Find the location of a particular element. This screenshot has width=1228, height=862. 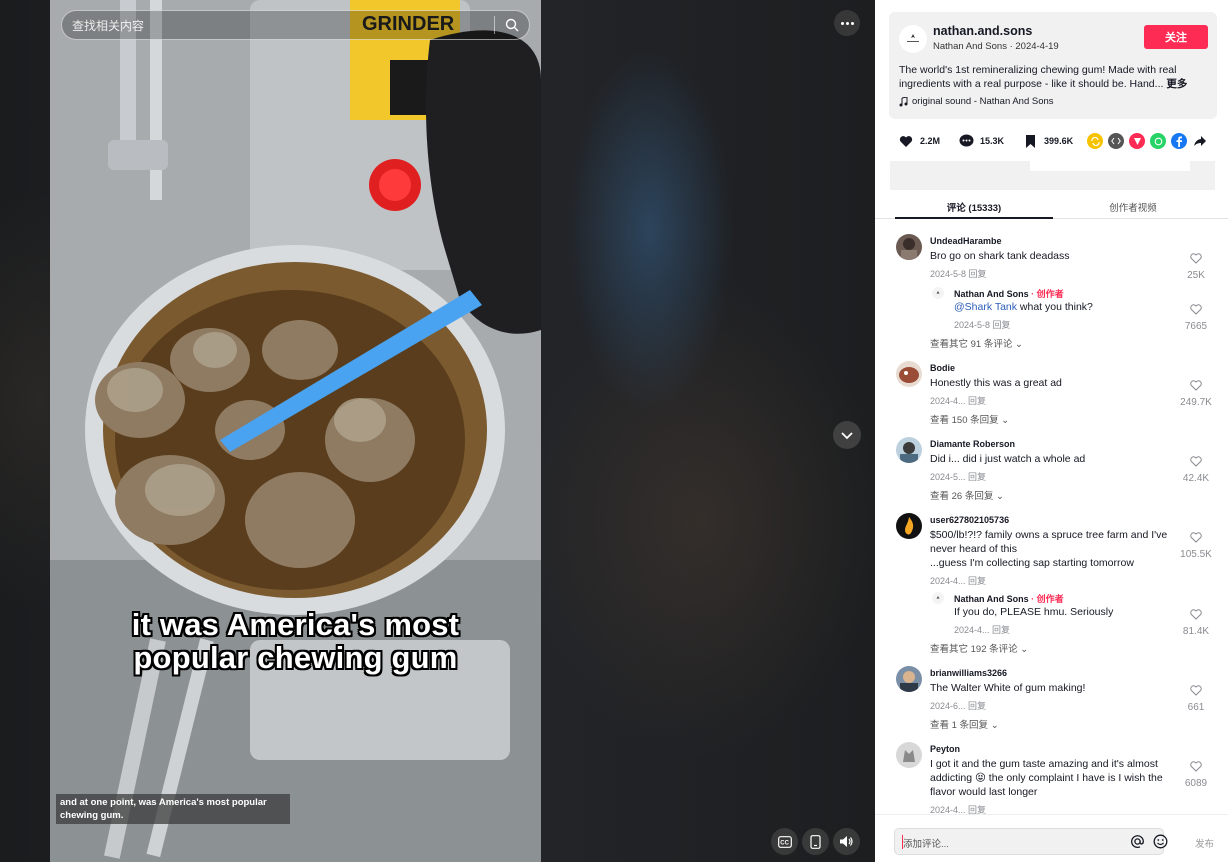

commenter-name: Peyton is located at coordinates (945, 749).